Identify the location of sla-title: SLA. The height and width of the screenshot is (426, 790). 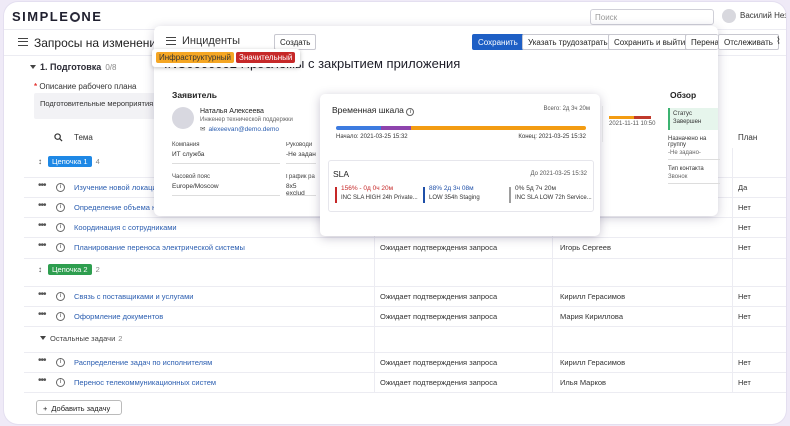
(341, 174).